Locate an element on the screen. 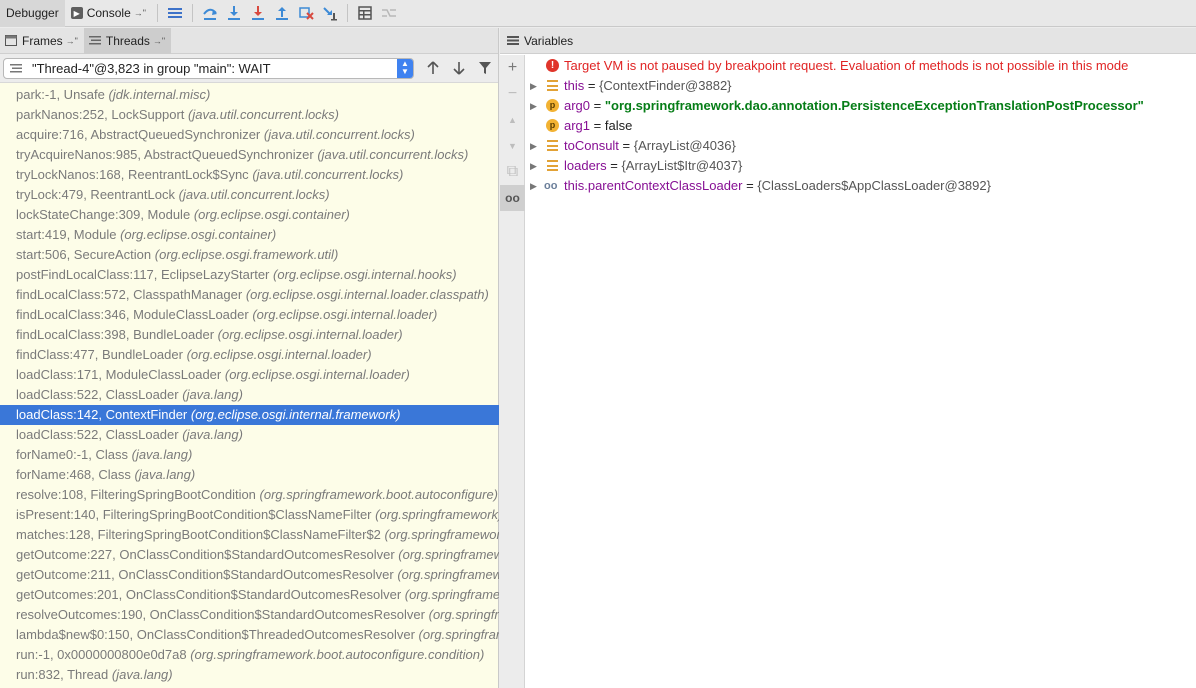  frame-method: run:-1, 0x0000000800e0d7a8 is located at coordinates (101, 654).